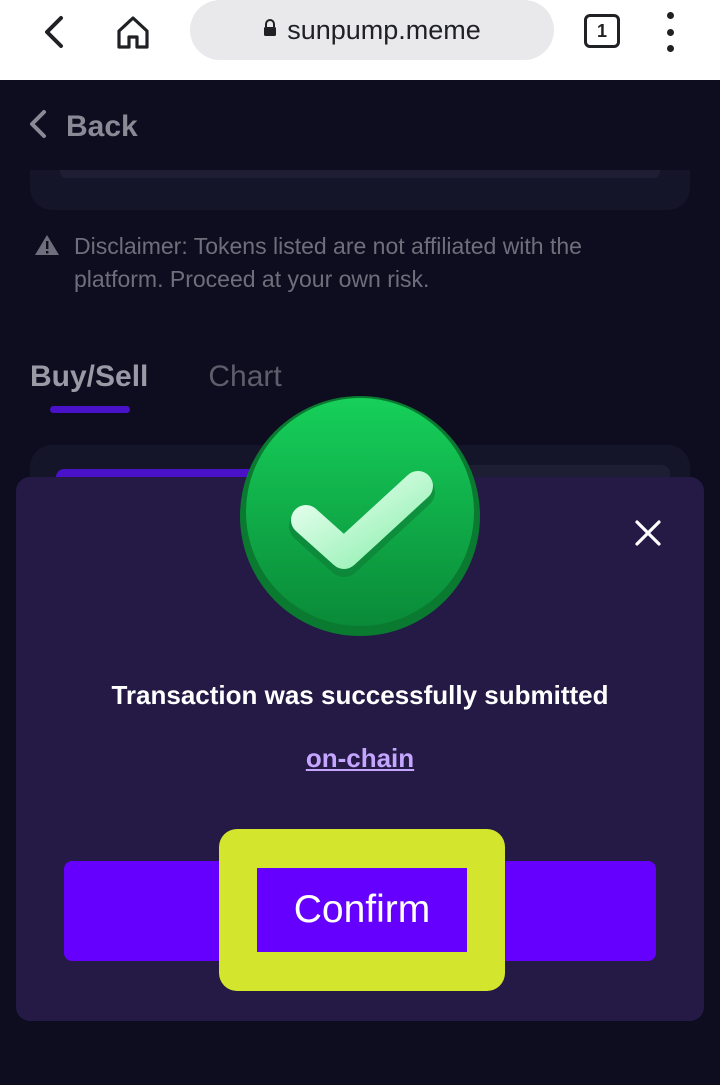 This screenshot has width=720, height=1085. Describe the element at coordinates (362, 910) in the screenshot. I see `confirm-button: Confirm` at that location.